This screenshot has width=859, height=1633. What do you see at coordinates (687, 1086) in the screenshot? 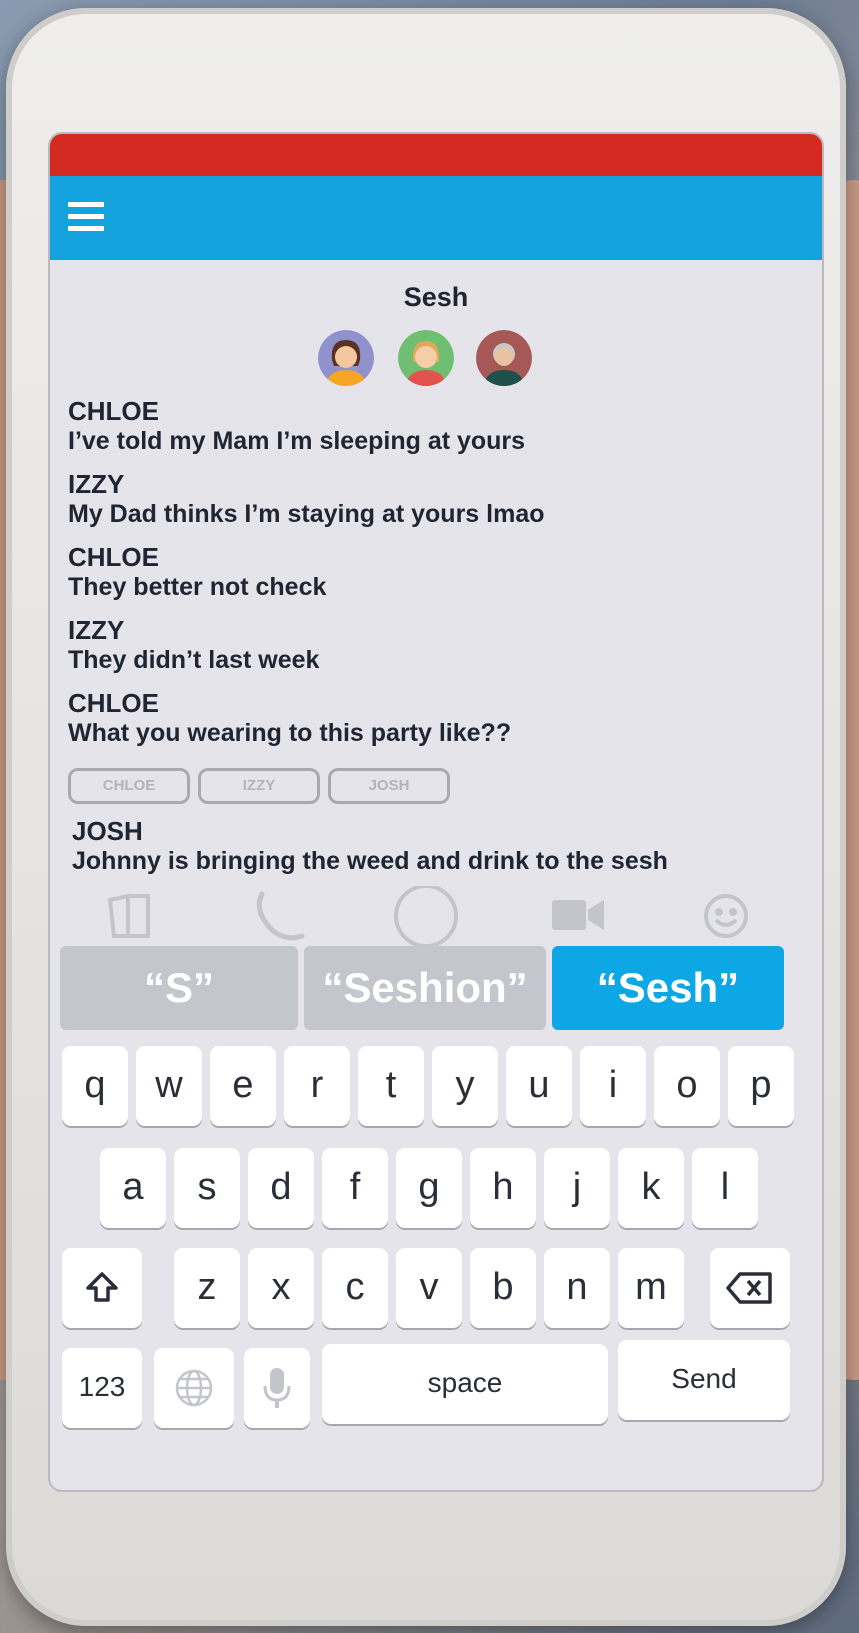
I see `key-o: o` at bounding box center [687, 1086].